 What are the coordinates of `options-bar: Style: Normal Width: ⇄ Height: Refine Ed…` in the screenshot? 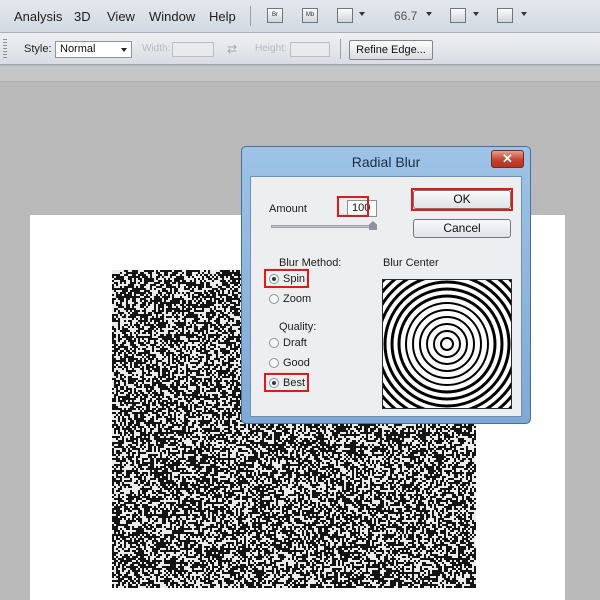 It's located at (300, 49).